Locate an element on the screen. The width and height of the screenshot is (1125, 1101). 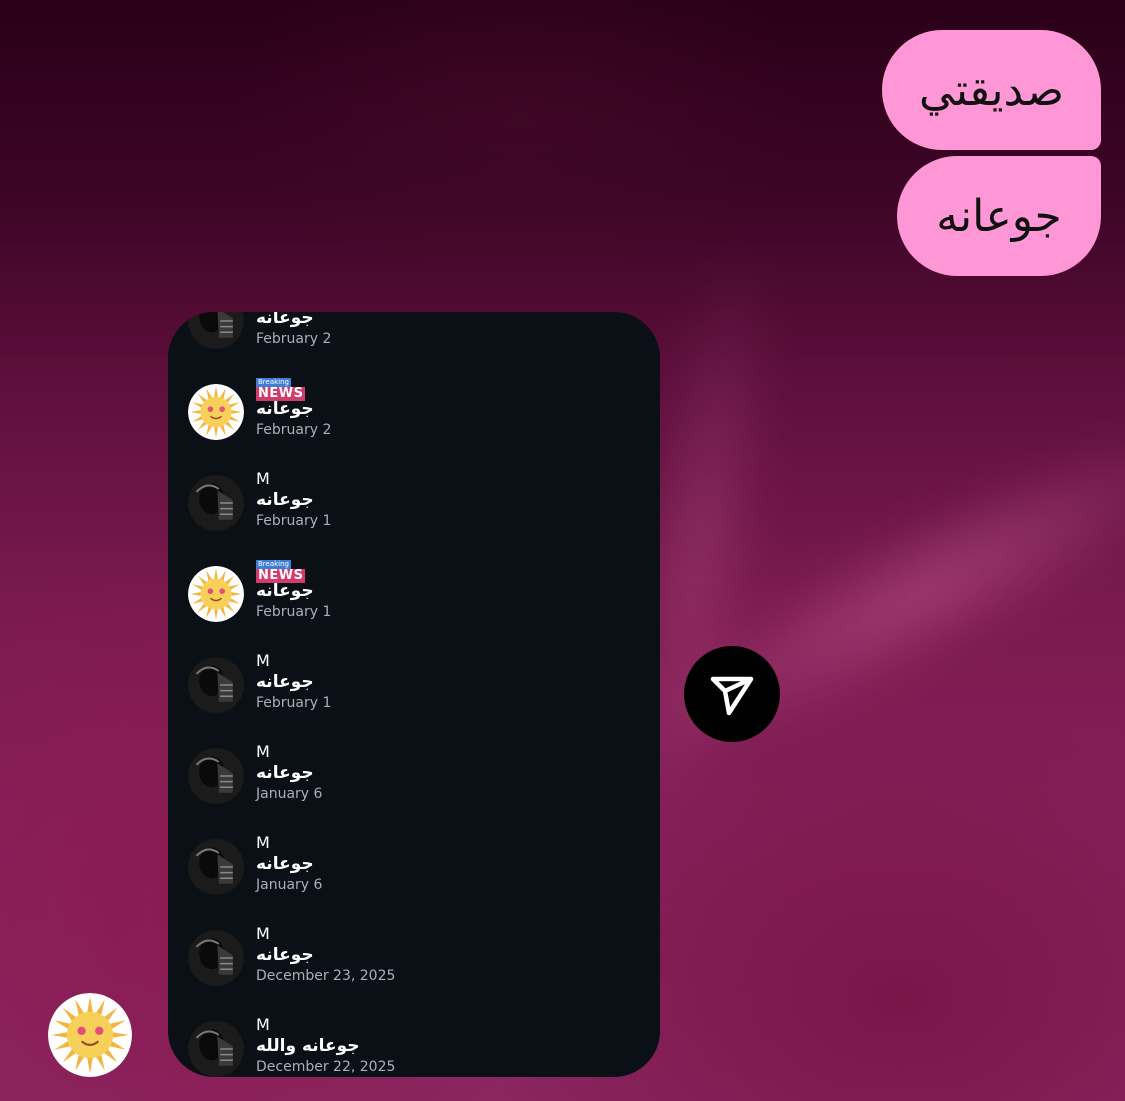
list-item-meta: Breaking NEWS جوعانه February 2 is located at coordinates (293, 409).